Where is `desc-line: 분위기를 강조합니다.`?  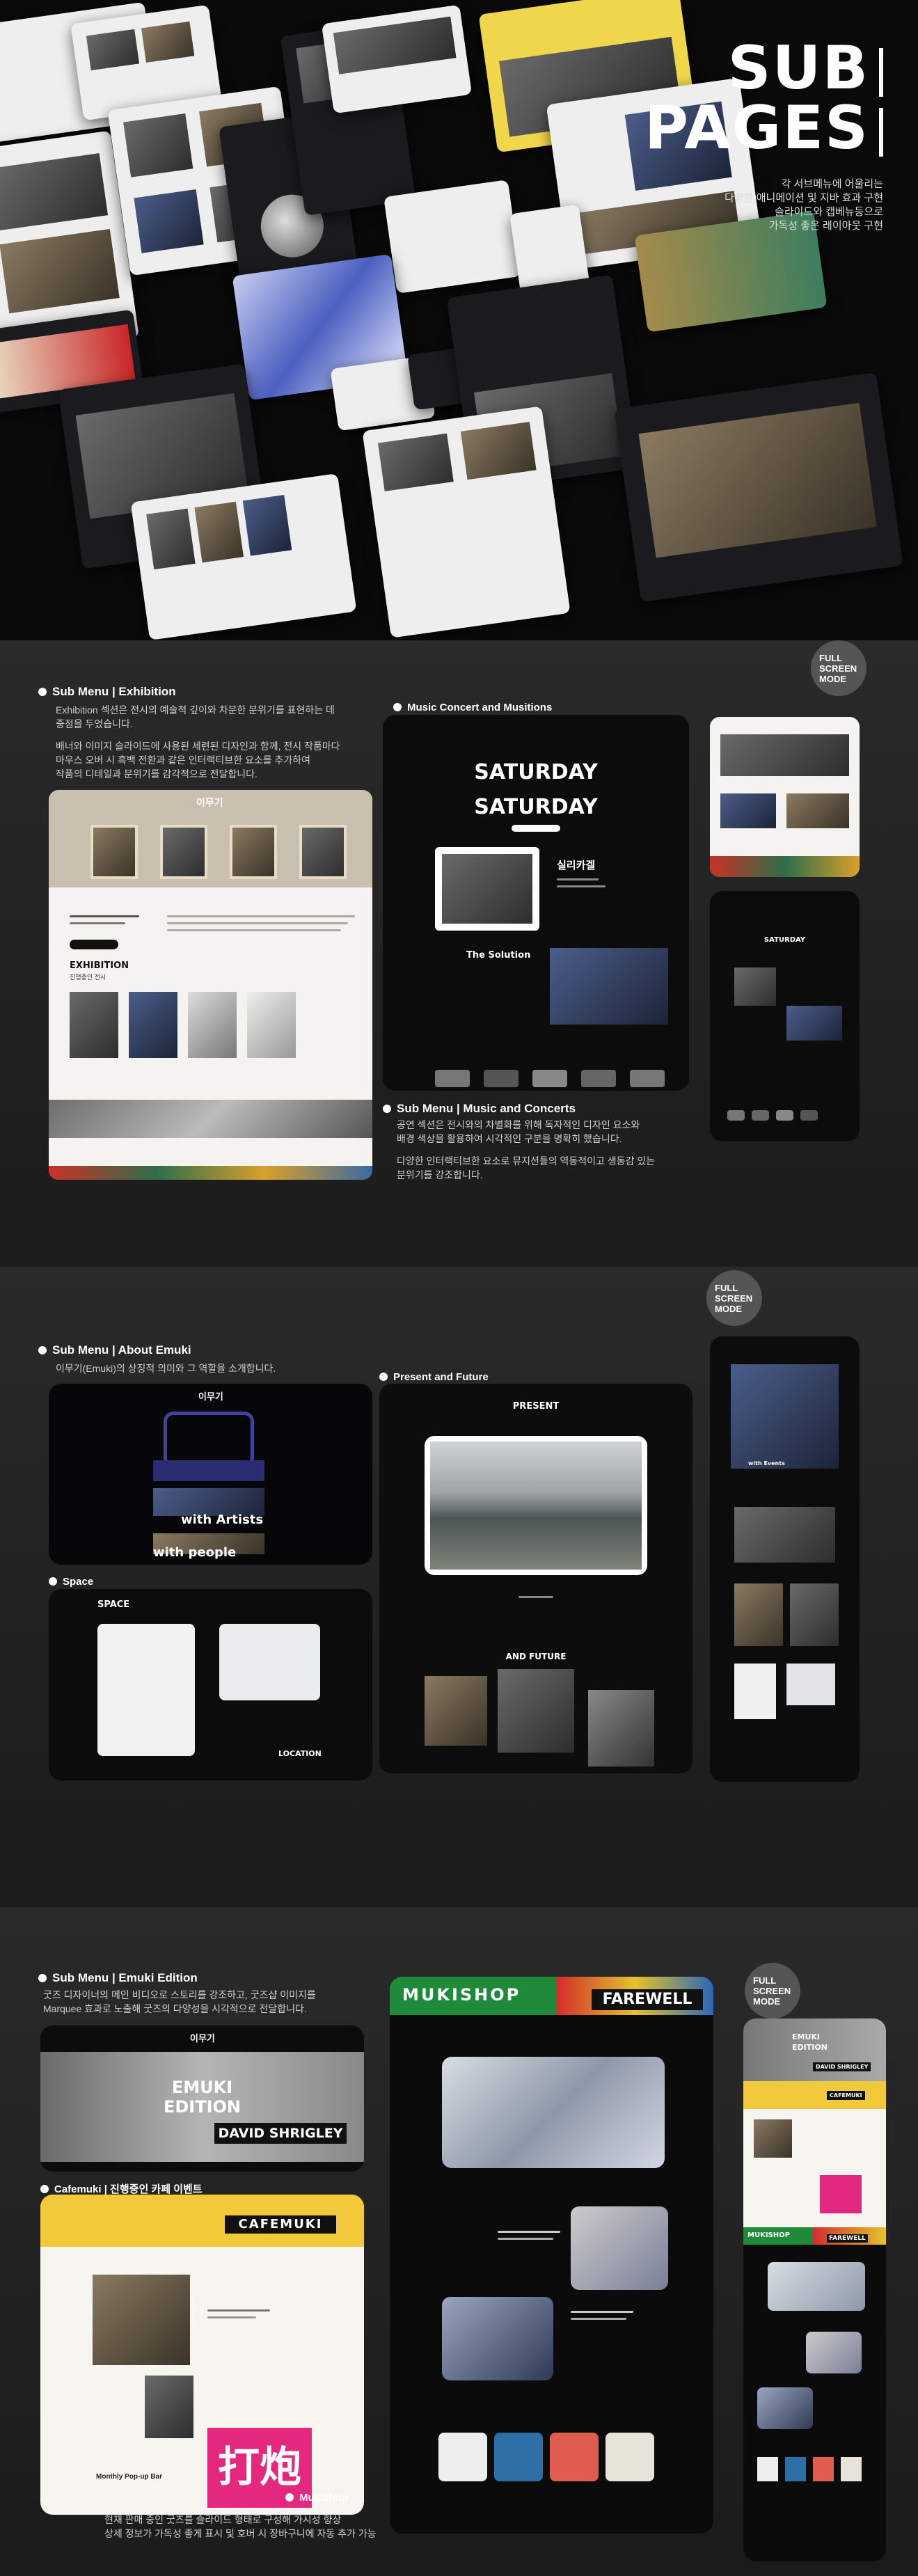 desc-line: 분위기를 강조합니다. is located at coordinates (440, 1174).